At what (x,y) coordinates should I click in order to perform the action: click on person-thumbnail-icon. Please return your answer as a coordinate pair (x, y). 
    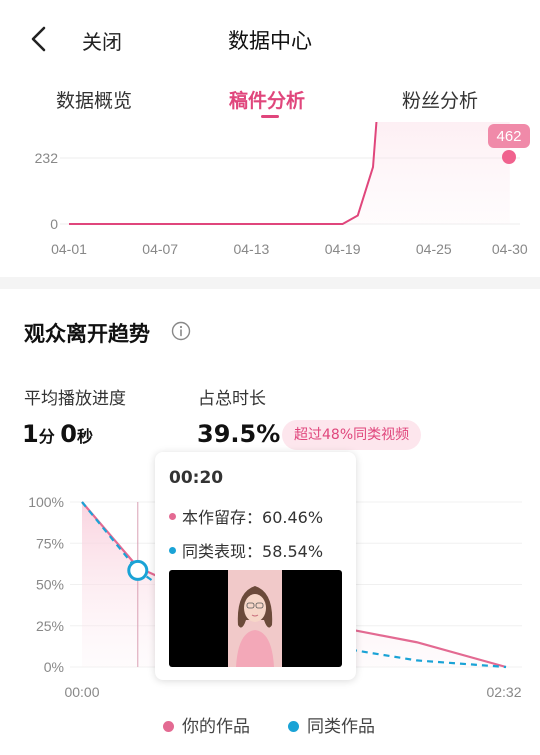
    Looking at the image, I should click on (255, 618).